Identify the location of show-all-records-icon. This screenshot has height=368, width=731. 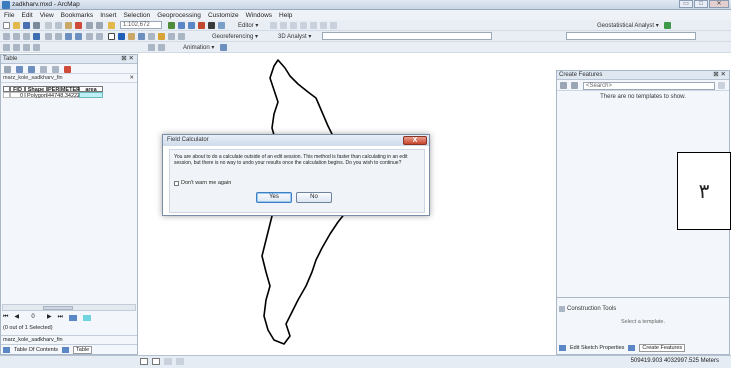
(73, 317).